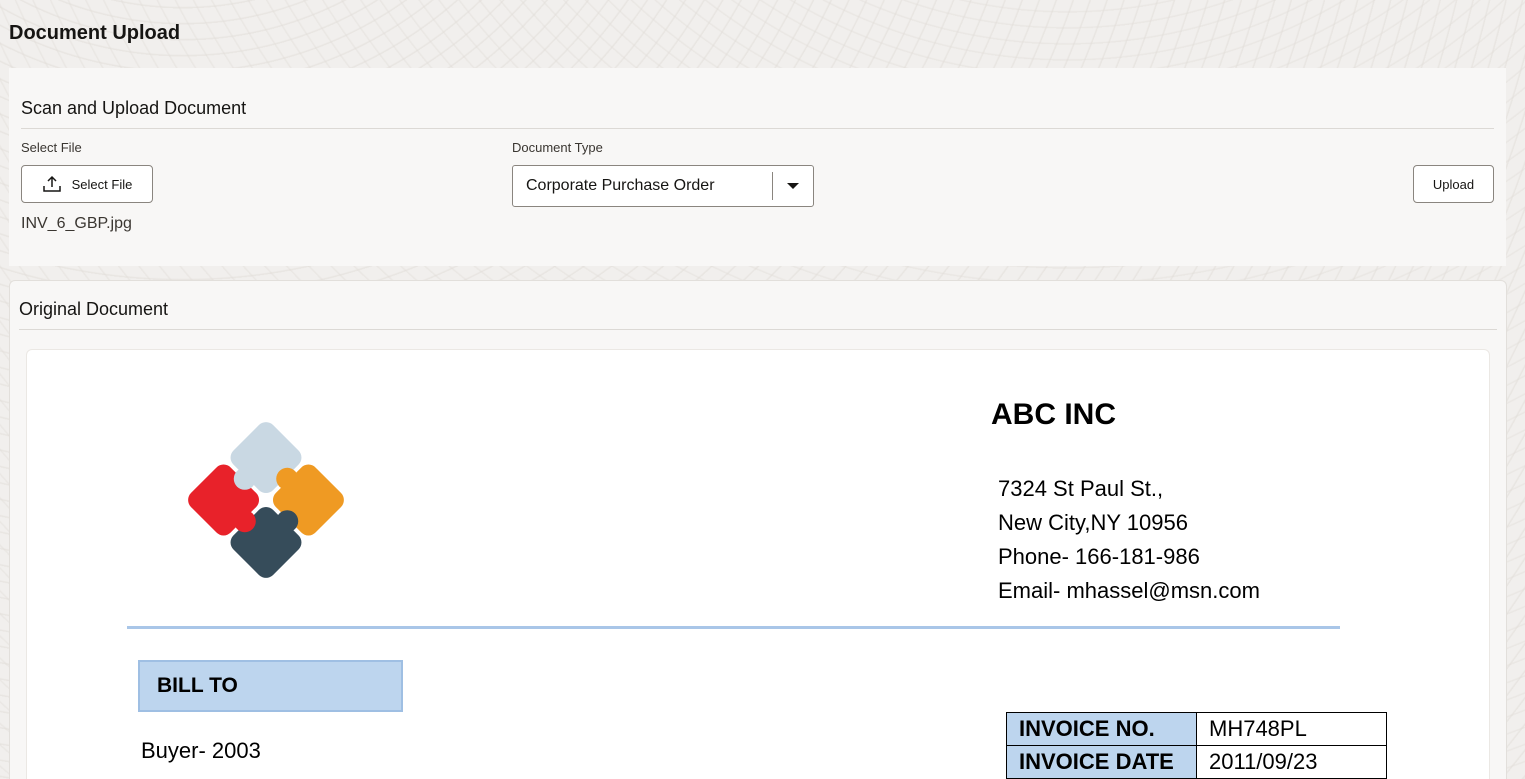  What do you see at coordinates (270, 686) in the screenshot?
I see `bill-to-heading: BILL TO` at bounding box center [270, 686].